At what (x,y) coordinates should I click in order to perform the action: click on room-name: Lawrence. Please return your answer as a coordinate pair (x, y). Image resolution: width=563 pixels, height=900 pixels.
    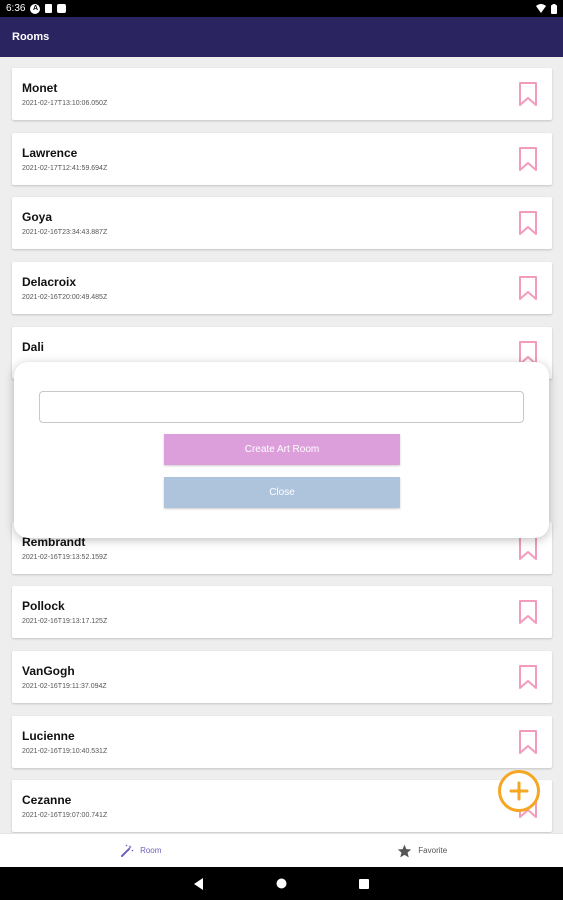
    Looking at the image, I should click on (50, 153).